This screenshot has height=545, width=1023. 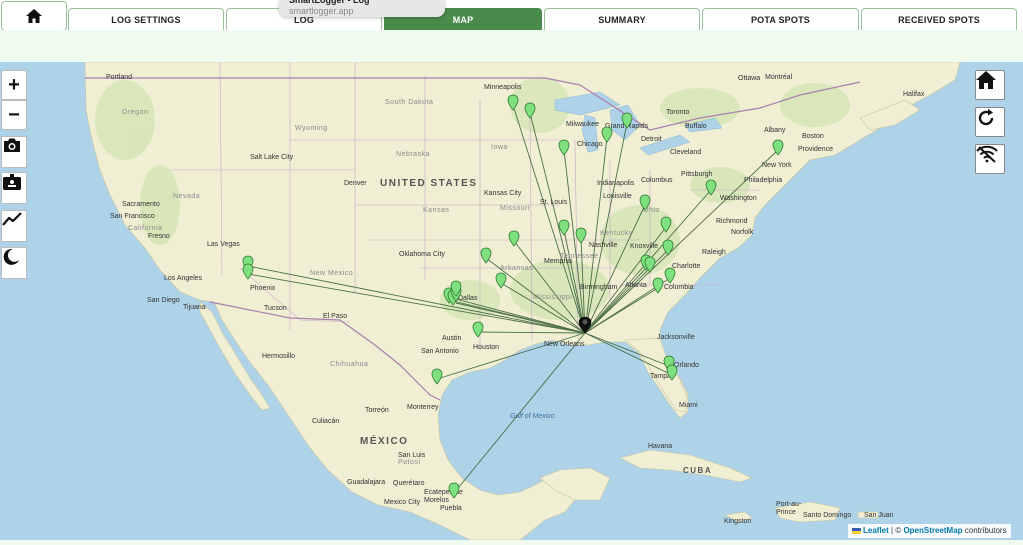 I want to click on toolbar-strip, so click(x=511, y=46).